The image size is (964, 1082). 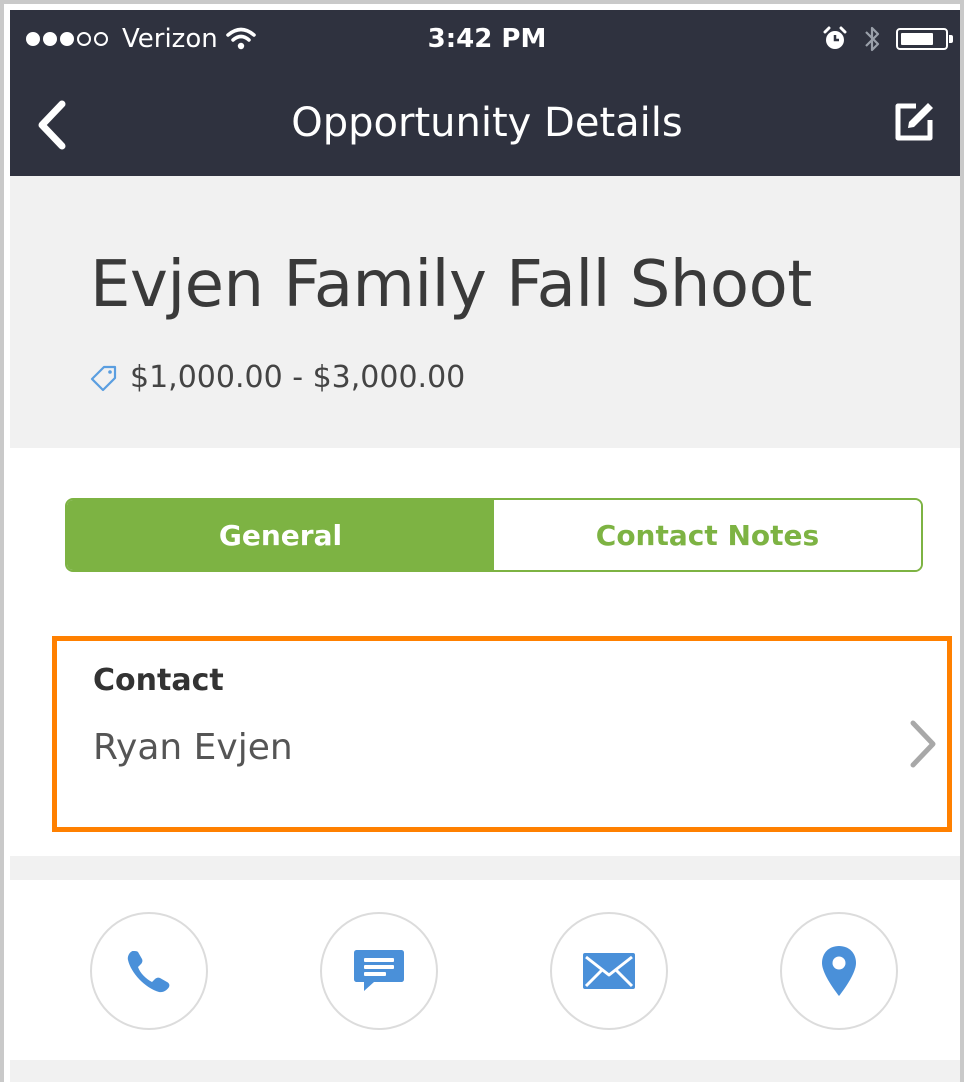 What do you see at coordinates (485, 868) in the screenshot?
I see `section-divider` at bounding box center [485, 868].